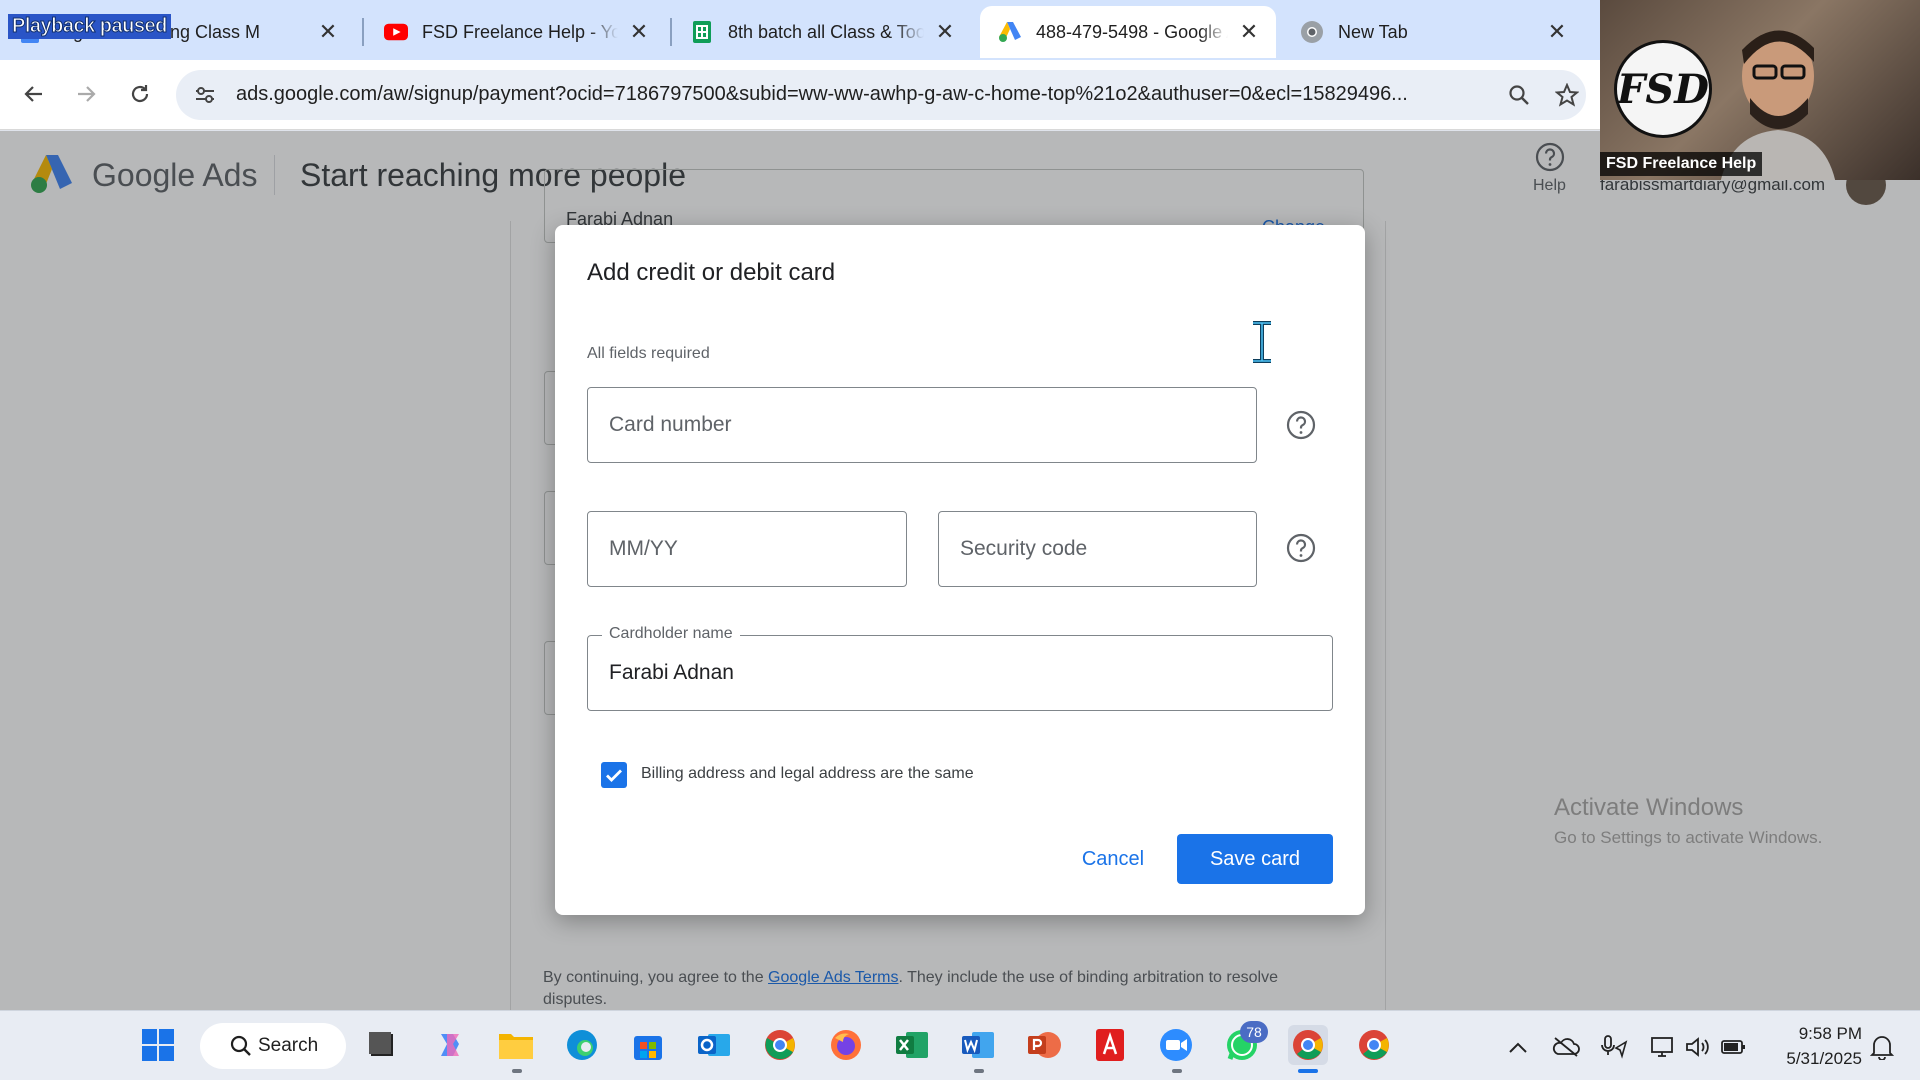 The width and height of the screenshot is (1920, 1080). Describe the element at coordinates (978, 1045) in the screenshot. I see `word-icon` at that location.